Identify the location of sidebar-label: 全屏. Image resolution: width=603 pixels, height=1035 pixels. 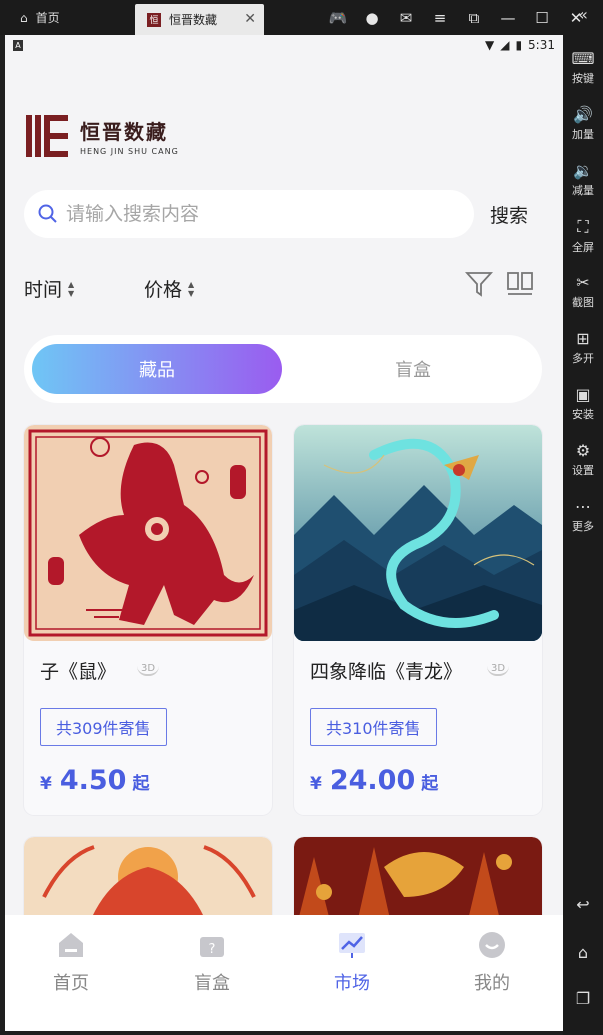
(583, 247).